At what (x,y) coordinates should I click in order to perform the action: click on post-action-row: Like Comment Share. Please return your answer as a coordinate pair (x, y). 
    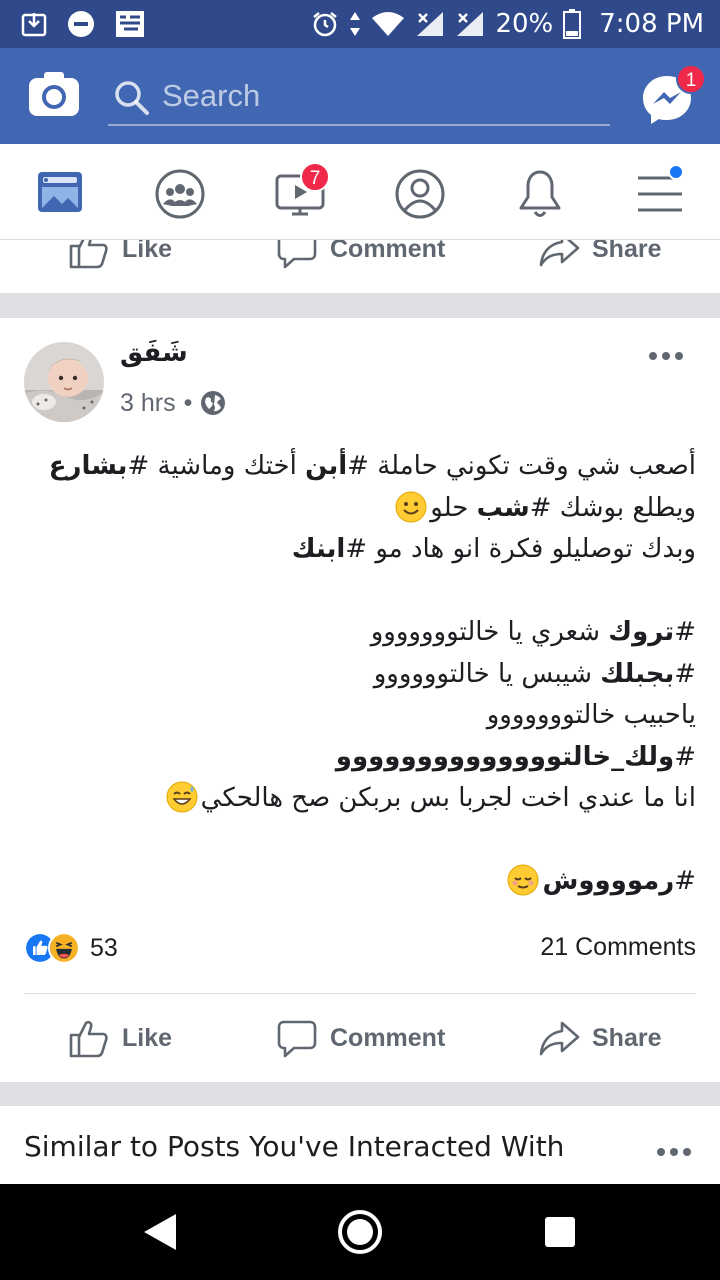
    Looking at the image, I should click on (360, 1038).